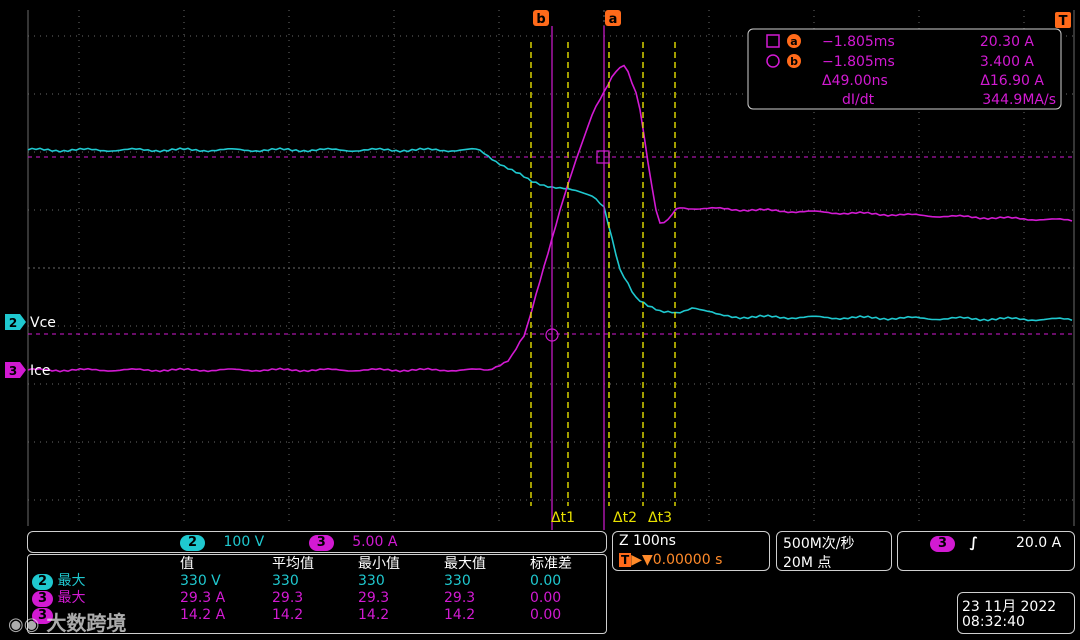 This screenshot has width=1080, height=640. I want to click on trigger-level: 20.0 A, so click(1038, 543).